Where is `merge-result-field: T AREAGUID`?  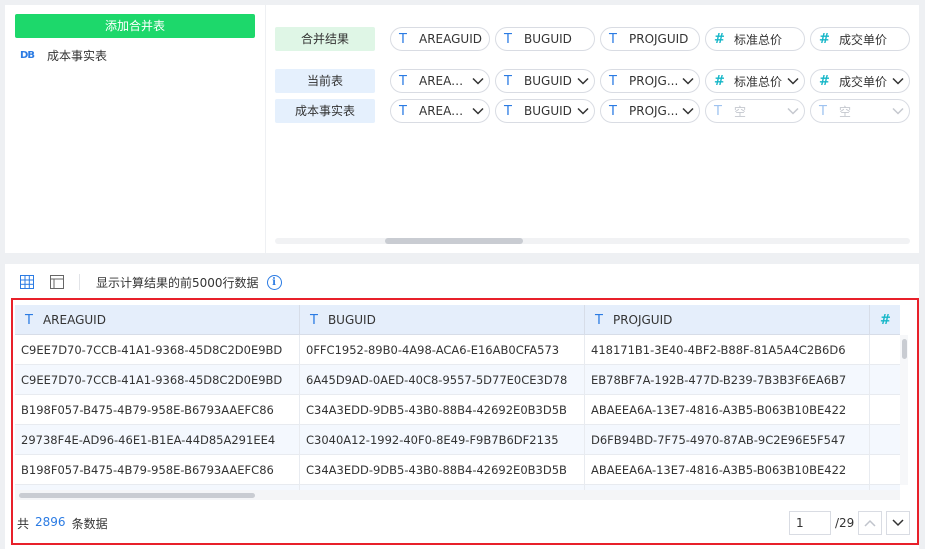
merge-result-field: T AREAGUID is located at coordinates (440, 39).